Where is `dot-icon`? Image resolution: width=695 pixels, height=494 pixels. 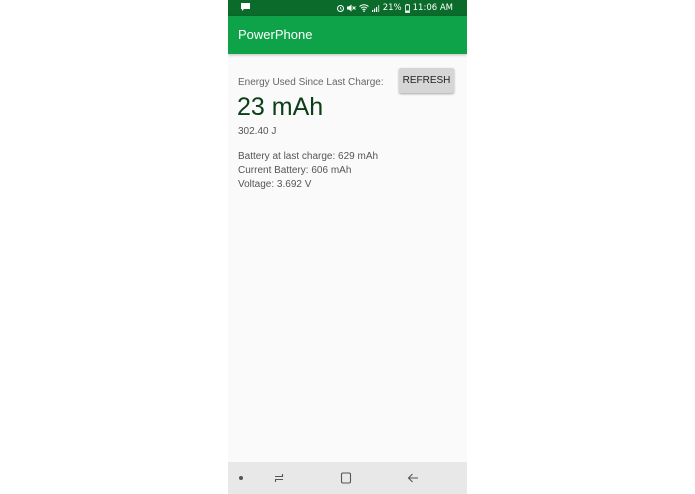 dot-icon is located at coordinates (241, 478).